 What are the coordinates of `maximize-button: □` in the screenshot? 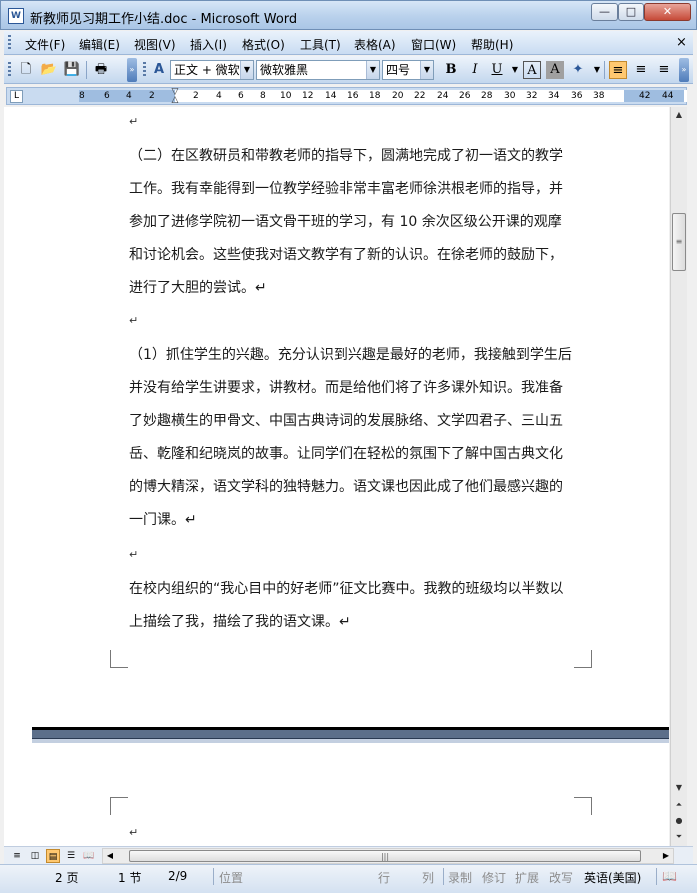 It's located at (631, 12).